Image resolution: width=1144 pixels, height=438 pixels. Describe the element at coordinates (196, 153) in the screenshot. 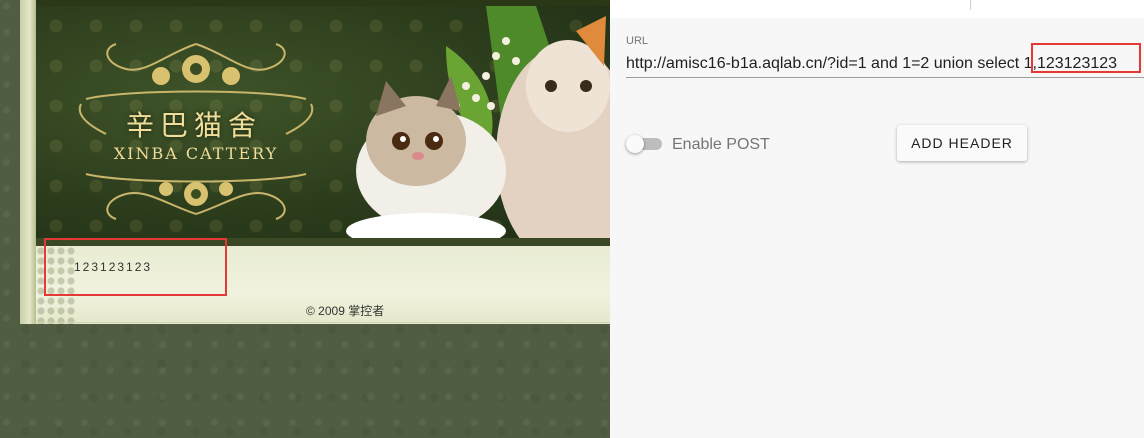

I see `logo-english-title: XINBA CATTERY` at that location.